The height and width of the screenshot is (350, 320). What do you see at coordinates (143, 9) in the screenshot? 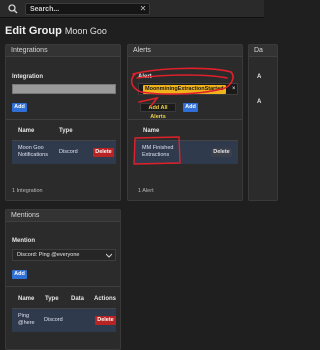
I see `clear-search-icon: ✕` at bounding box center [143, 9].